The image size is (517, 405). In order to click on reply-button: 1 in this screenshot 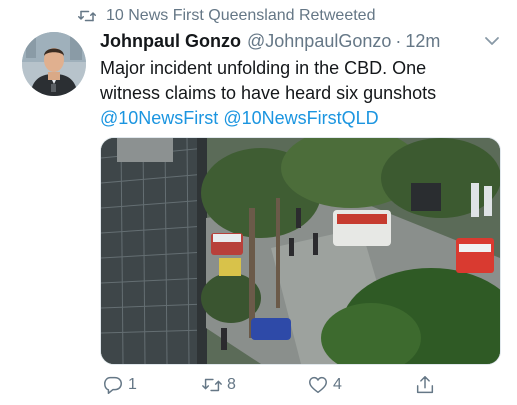, I will do `click(119, 385)`.